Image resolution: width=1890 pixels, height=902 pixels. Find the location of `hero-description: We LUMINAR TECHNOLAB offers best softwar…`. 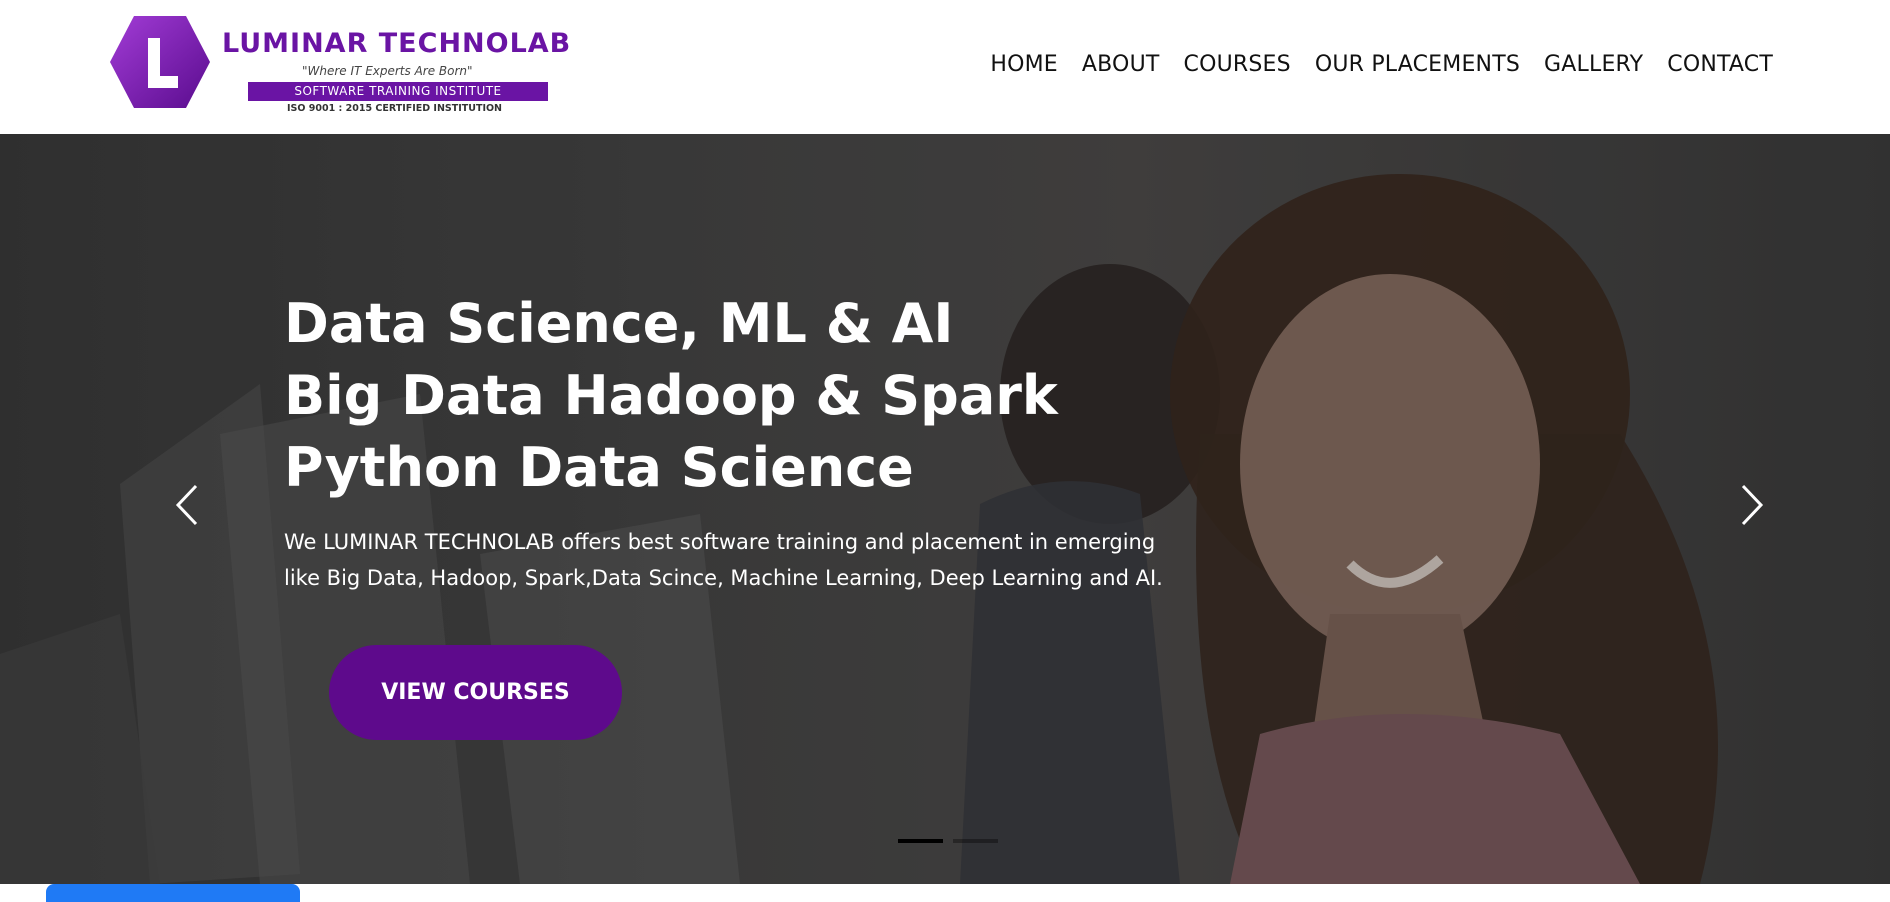

hero-description: We LUMINAR TECHNOLAB offers best softwar… is located at coordinates (723, 560).